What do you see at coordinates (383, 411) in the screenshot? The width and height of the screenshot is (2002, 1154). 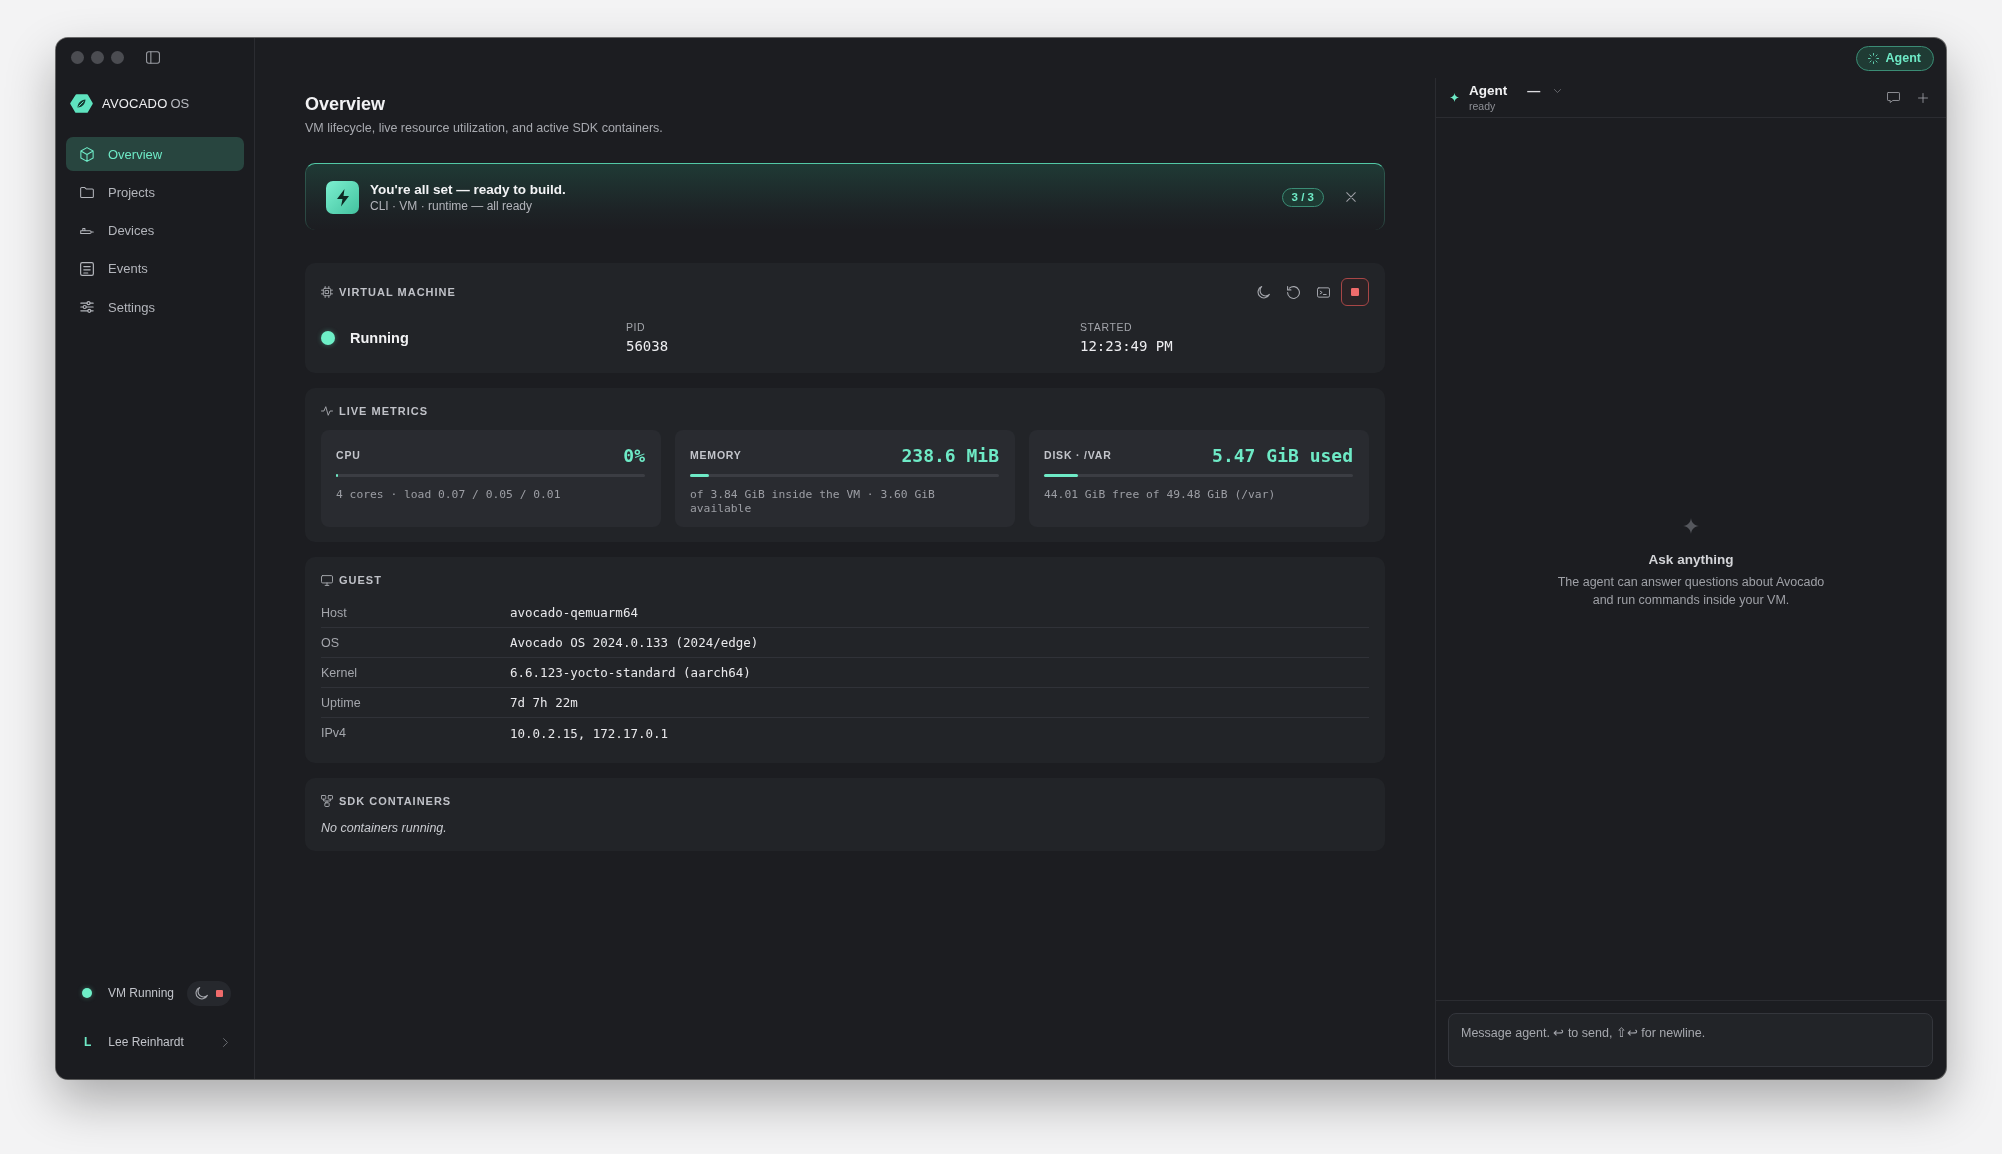 I see `section-title: LIVE METRICS` at bounding box center [383, 411].